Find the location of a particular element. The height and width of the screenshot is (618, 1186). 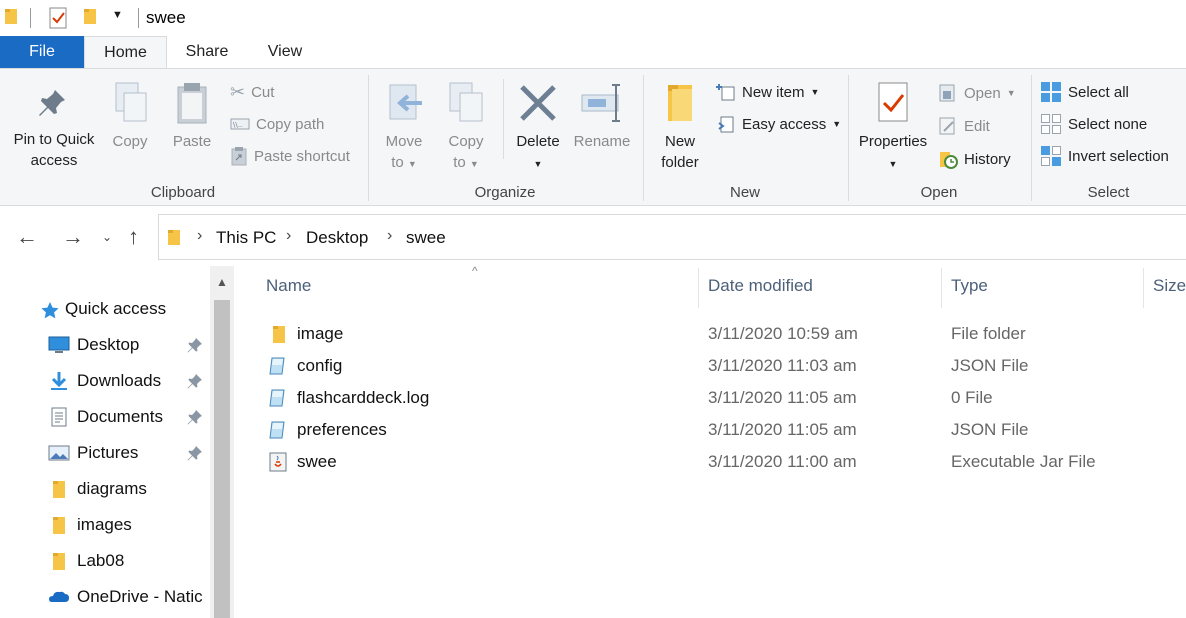

nav-item-diagrams: diagrams is located at coordinates (105, 489).